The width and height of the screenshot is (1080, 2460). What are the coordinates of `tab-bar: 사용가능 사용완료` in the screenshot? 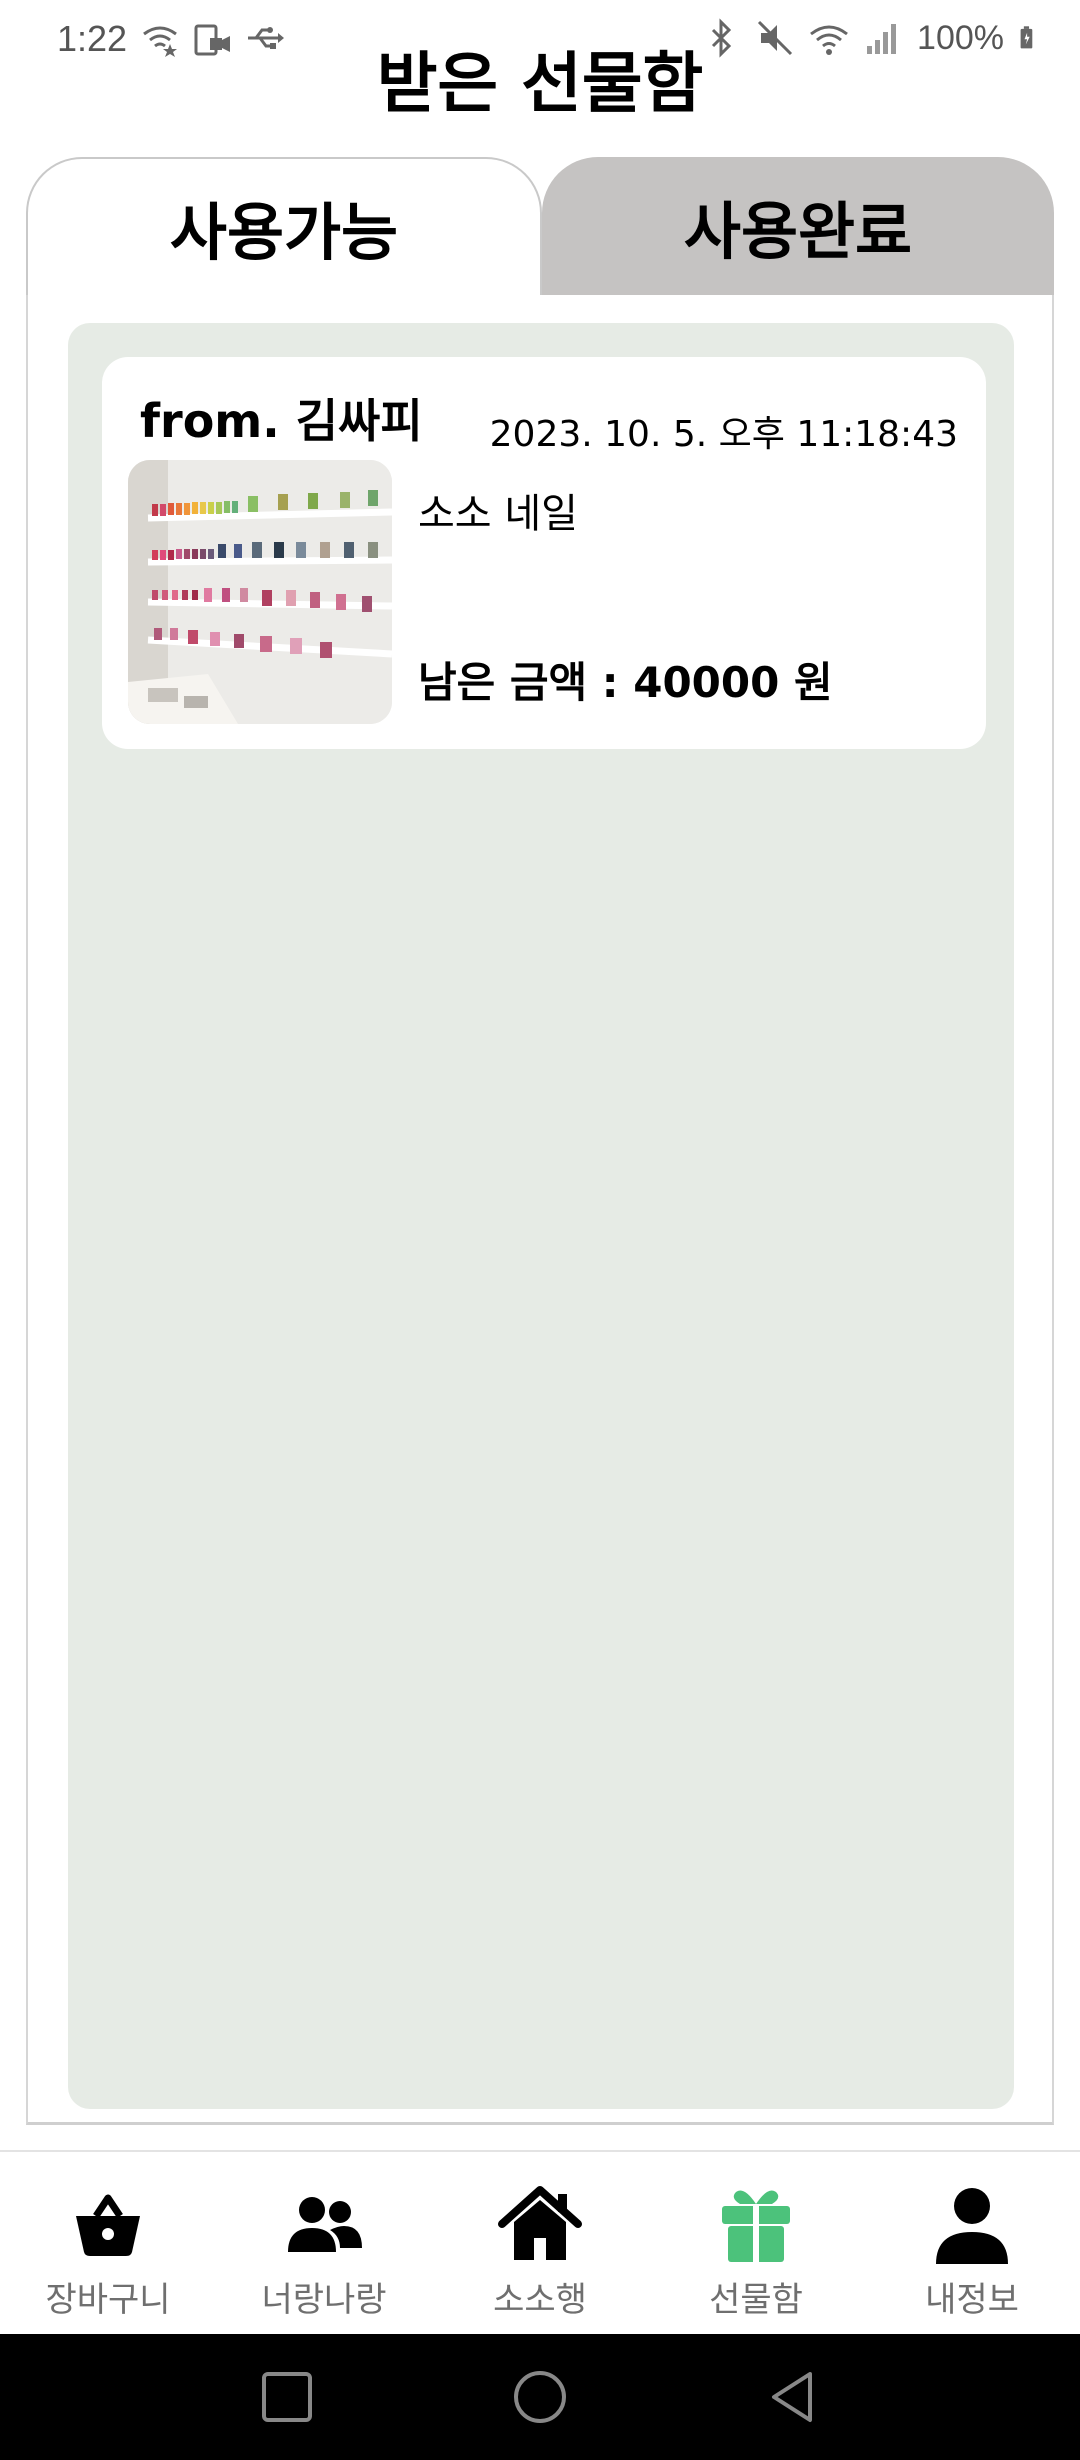 It's located at (540, 226).